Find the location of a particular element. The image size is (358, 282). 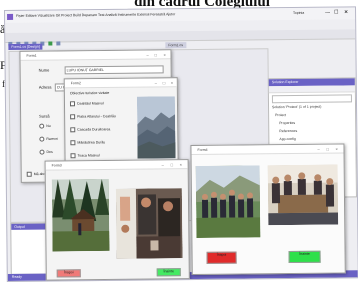

group-mountain-photo is located at coordinates (228, 201).